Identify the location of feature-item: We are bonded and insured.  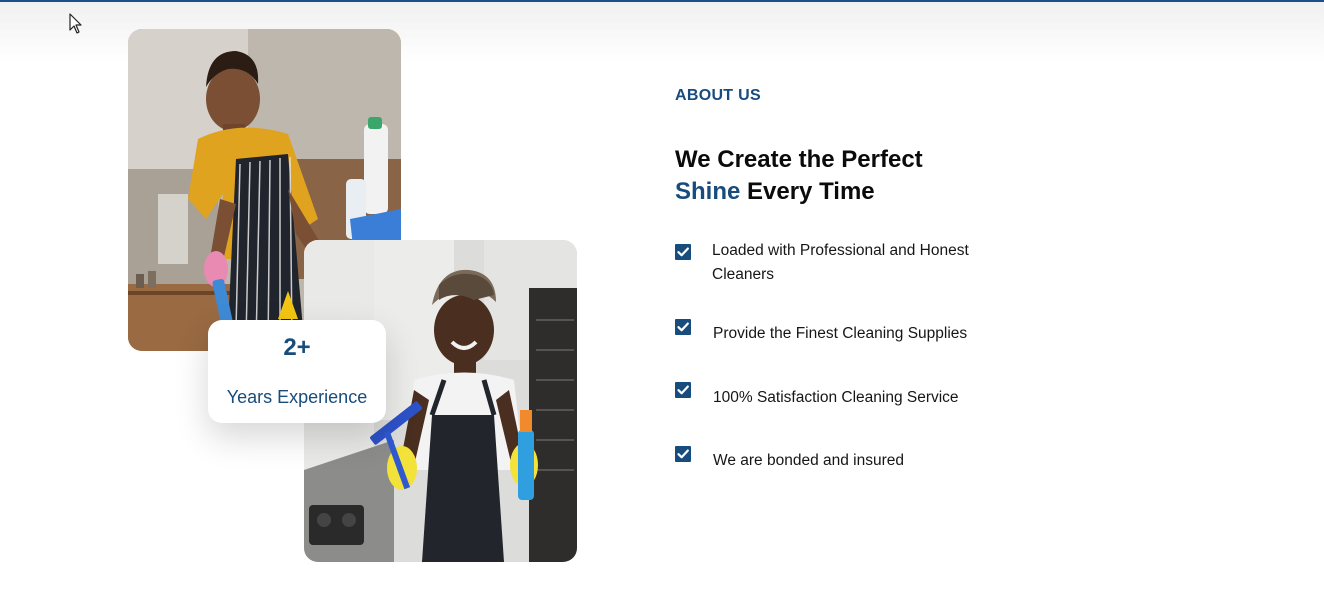
(845, 460).